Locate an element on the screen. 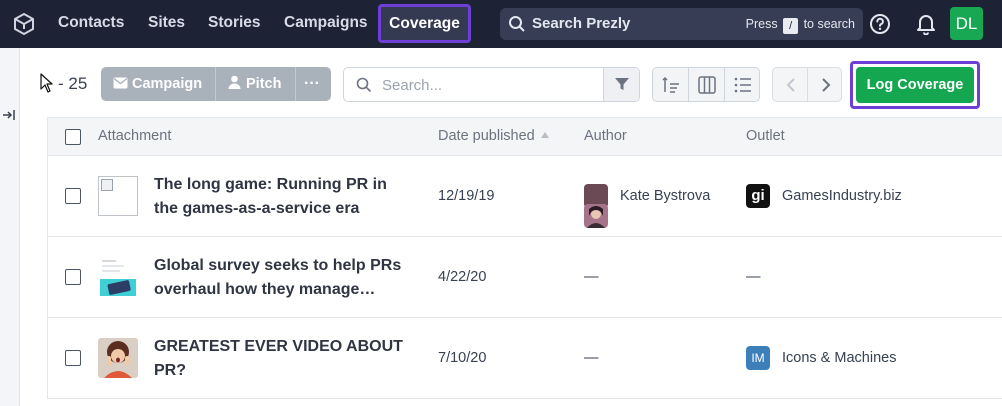  survey-thumbnail-image is located at coordinates (118, 277).